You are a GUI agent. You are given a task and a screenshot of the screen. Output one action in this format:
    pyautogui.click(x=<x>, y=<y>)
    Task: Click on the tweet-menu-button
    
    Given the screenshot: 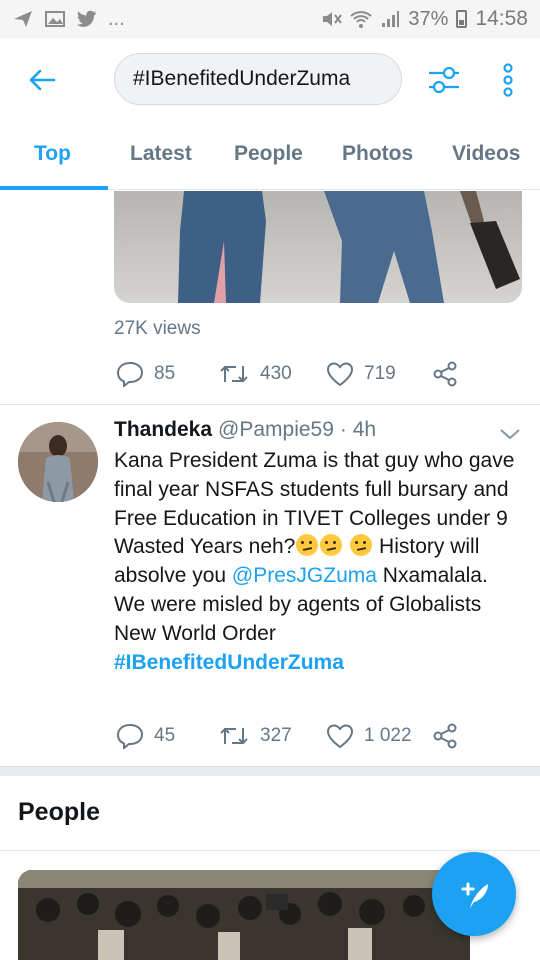 What is the action you would take?
    pyautogui.click(x=510, y=434)
    